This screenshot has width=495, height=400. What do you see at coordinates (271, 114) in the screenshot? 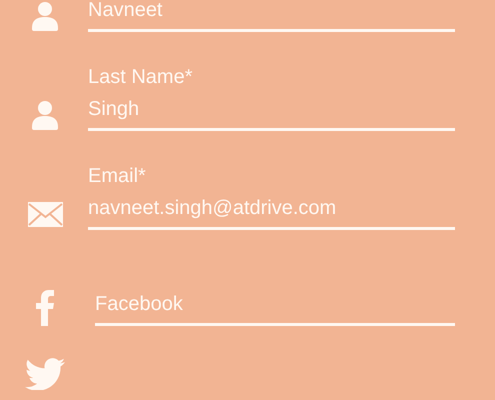
I see `name-field: Singh` at bounding box center [271, 114].